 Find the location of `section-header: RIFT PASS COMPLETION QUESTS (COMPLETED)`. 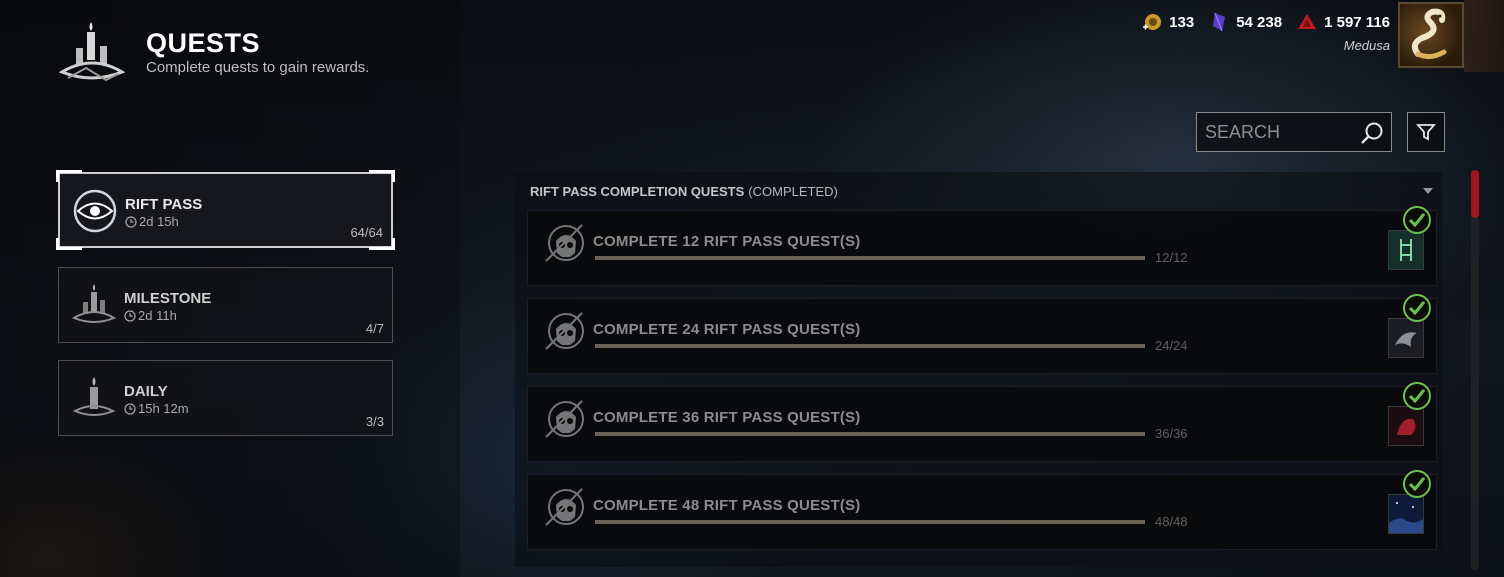

section-header: RIFT PASS COMPLETION QUESTS (COMPLETED) is located at coordinates (978, 191).